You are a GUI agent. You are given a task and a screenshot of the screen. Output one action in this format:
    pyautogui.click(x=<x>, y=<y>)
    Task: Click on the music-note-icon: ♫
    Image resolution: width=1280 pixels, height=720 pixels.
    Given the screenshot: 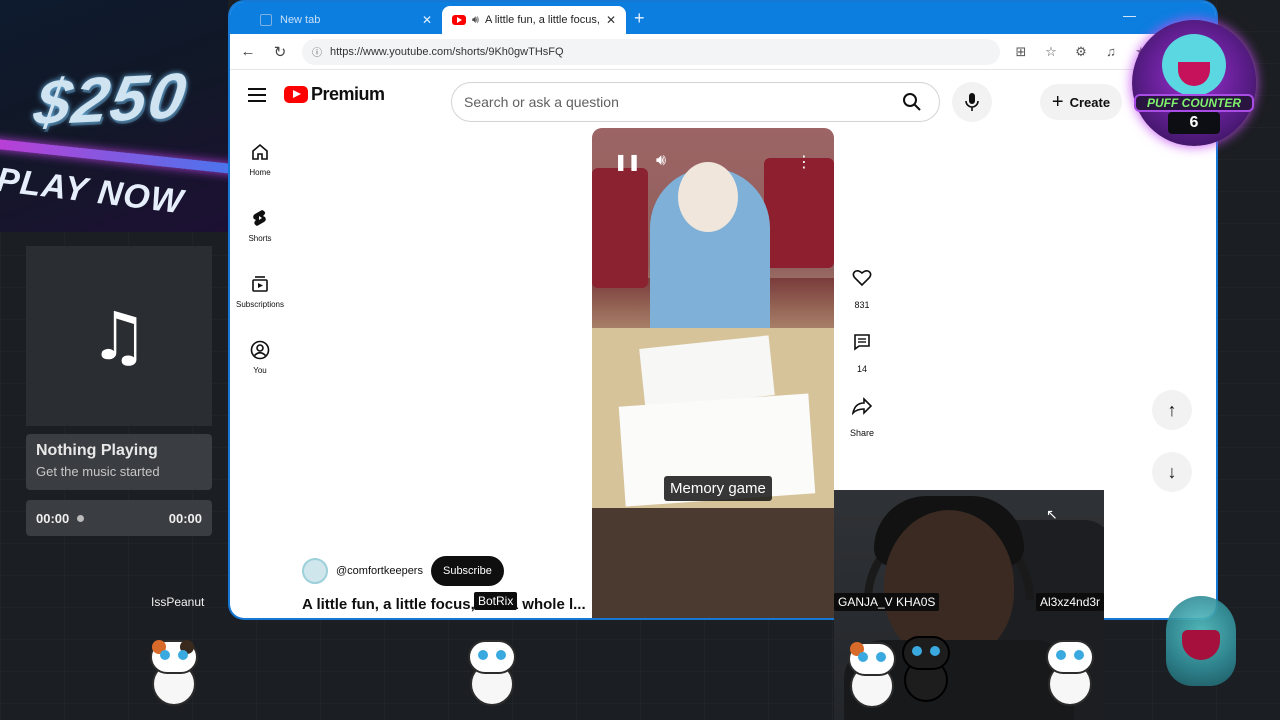 What is the action you would take?
    pyautogui.click(x=119, y=336)
    